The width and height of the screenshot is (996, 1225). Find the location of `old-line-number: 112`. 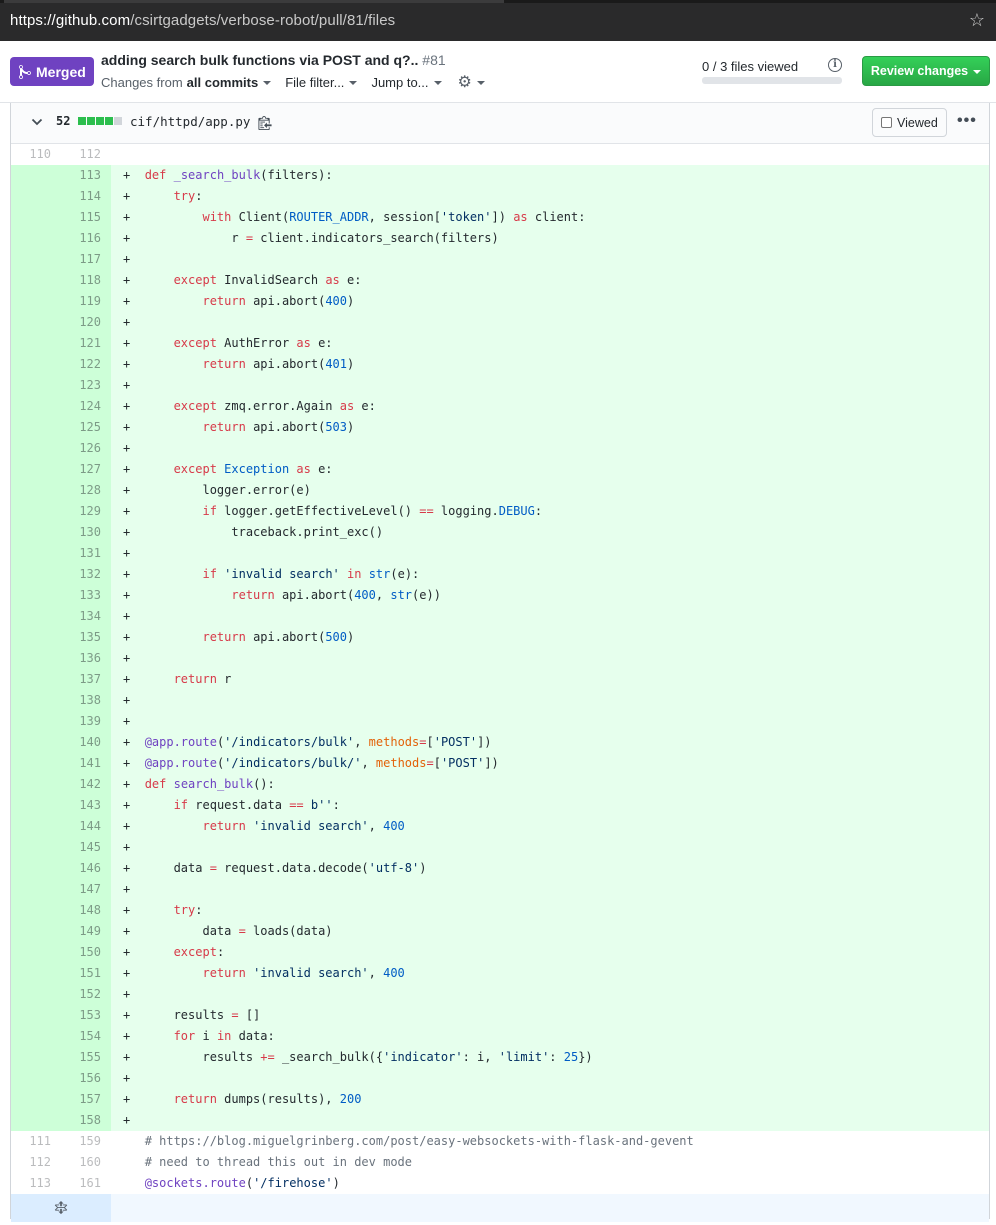

old-line-number: 112 is located at coordinates (36, 1162).